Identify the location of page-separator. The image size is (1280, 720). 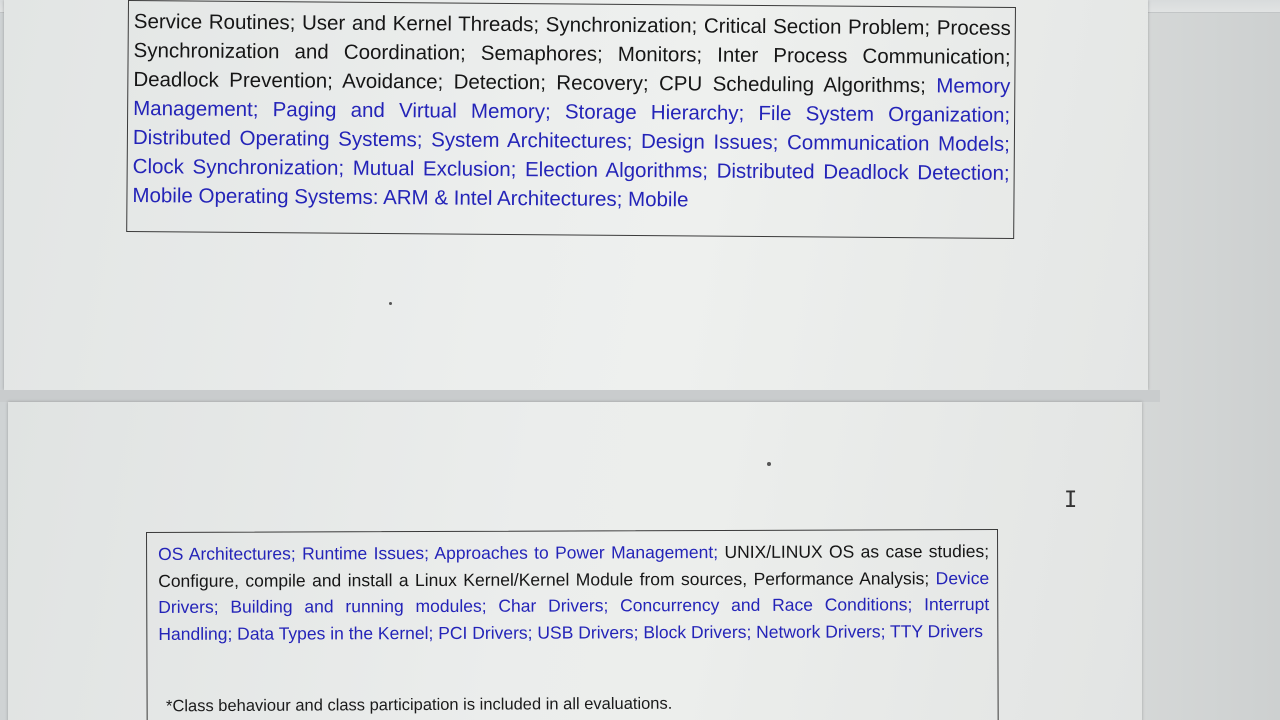
(580, 396).